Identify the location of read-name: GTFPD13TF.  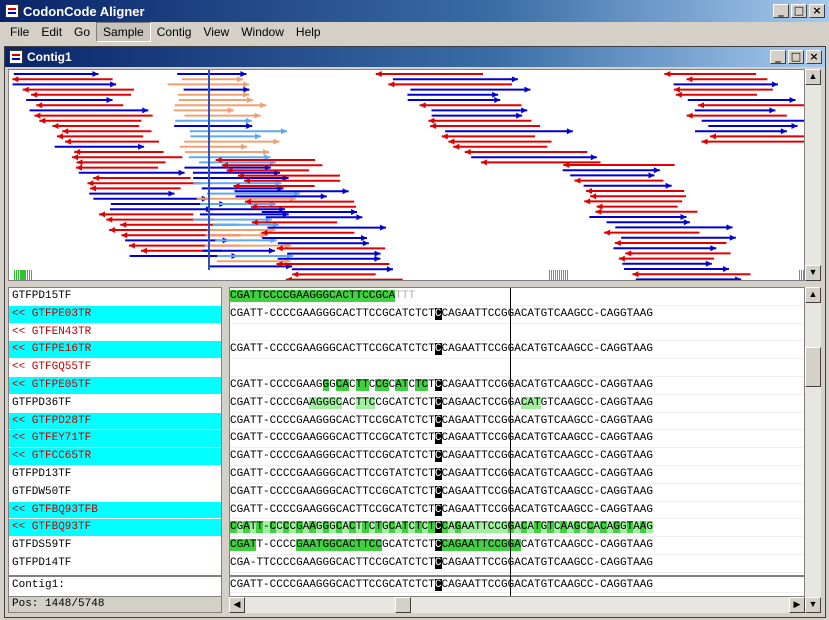
(115, 475).